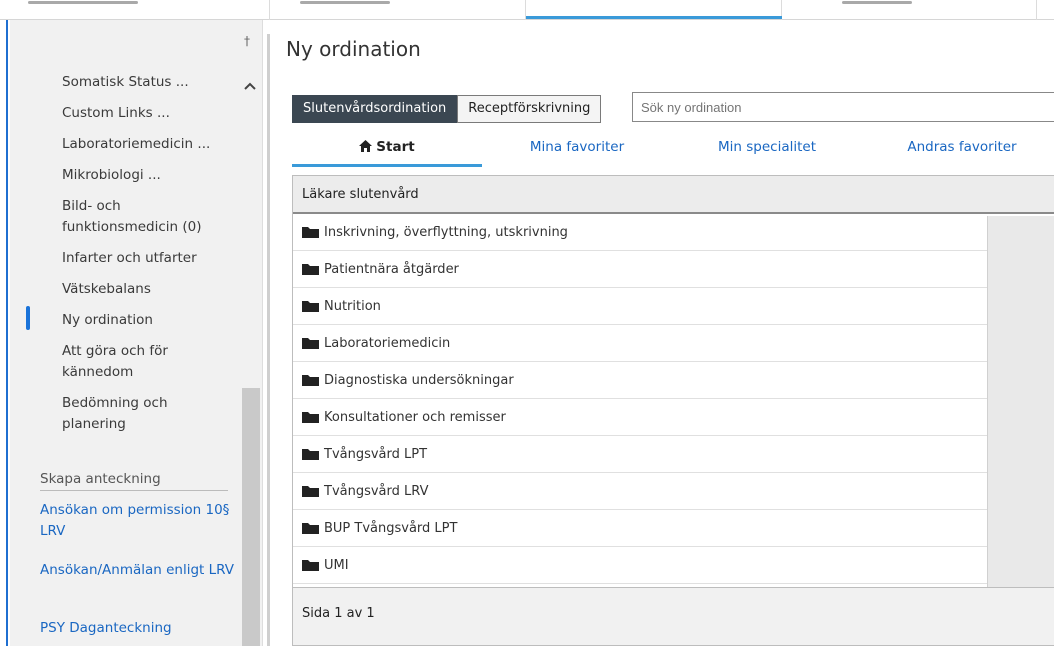  Describe the element at coordinates (640, 343) in the screenshot. I see `folder-row: Laboratoriemedicin` at that location.